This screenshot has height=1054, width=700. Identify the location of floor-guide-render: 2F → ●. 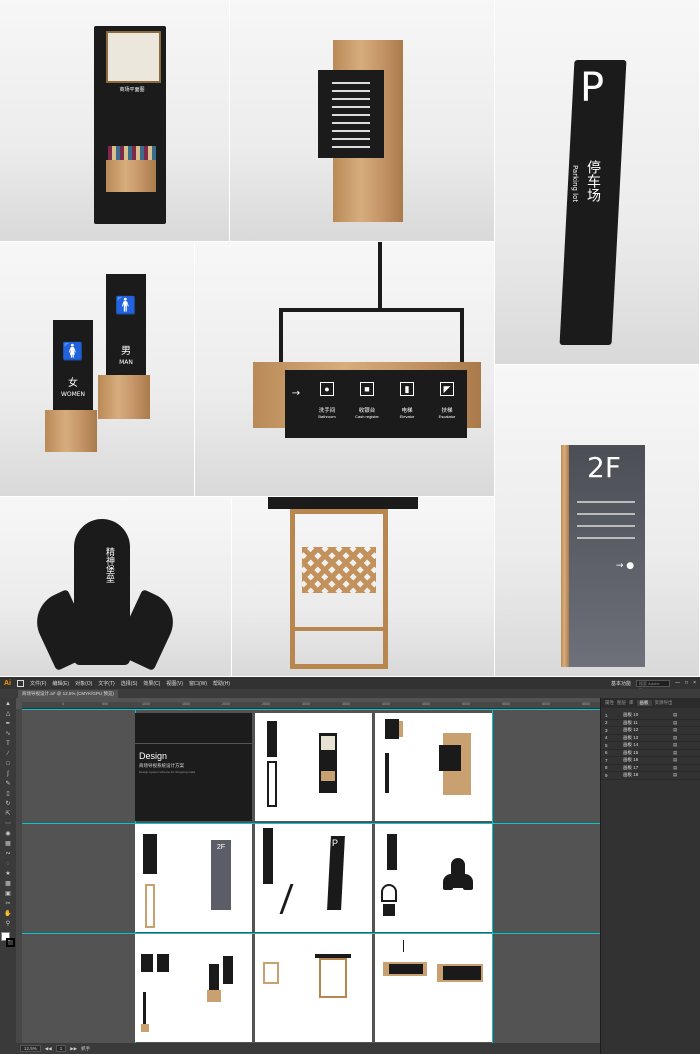
(597, 521).